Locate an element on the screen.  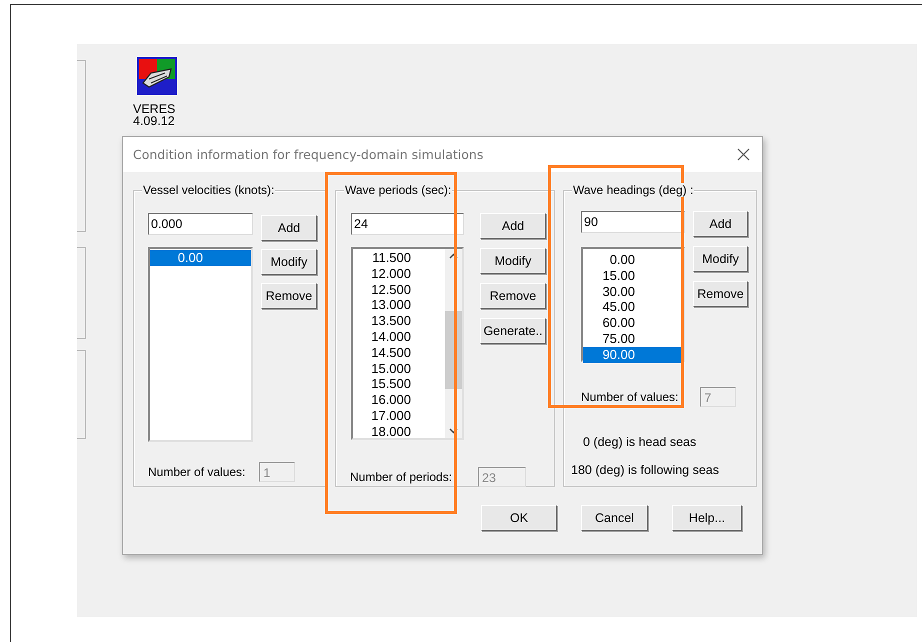
group-title: Wave periods (sec): is located at coordinates (398, 190).